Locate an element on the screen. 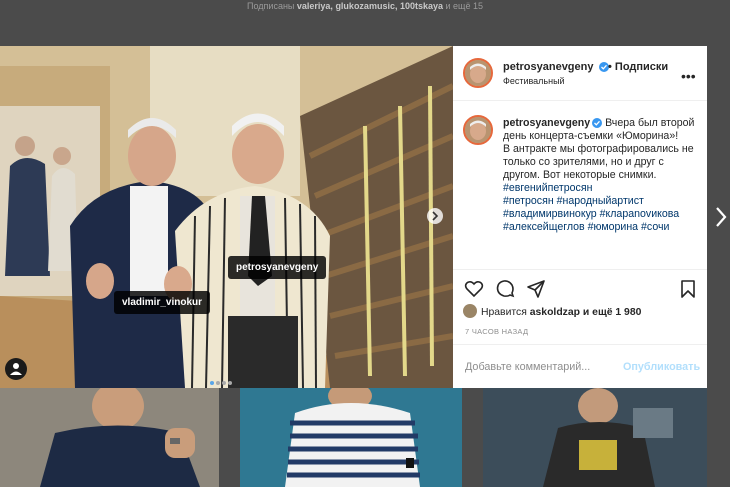 This screenshot has height=487, width=730. caption-author: petrosyanevgeny is located at coordinates (553, 123).